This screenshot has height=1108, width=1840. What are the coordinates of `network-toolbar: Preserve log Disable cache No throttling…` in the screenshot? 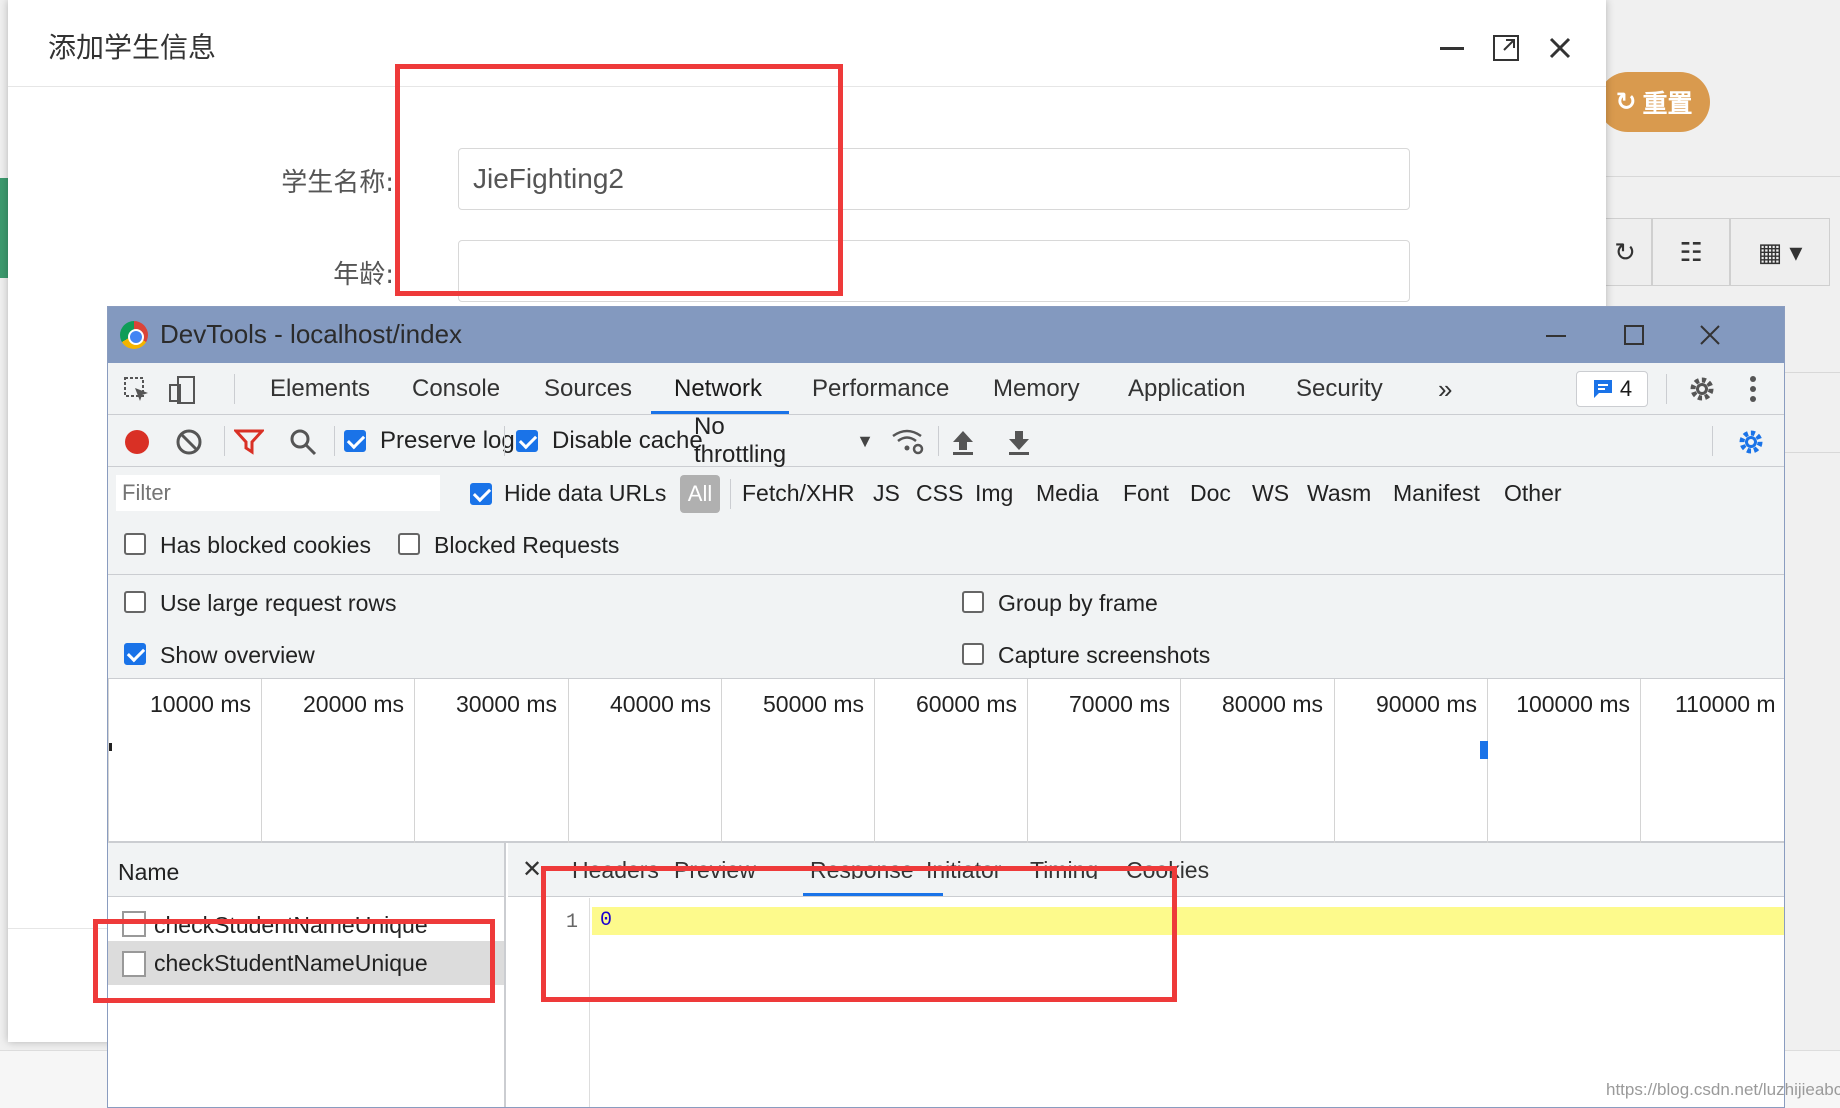 It's located at (946, 440).